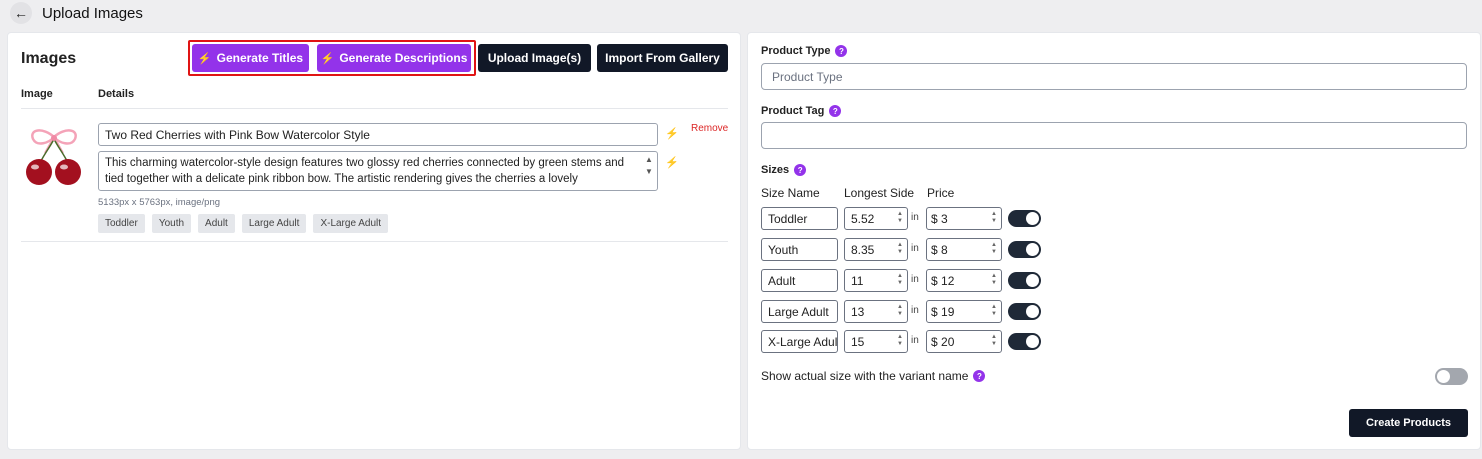 The height and width of the screenshot is (459, 1482). What do you see at coordinates (863, 219) in the screenshot?
I see `longest-side-value: 5.52` at bounding box center [863, 219].